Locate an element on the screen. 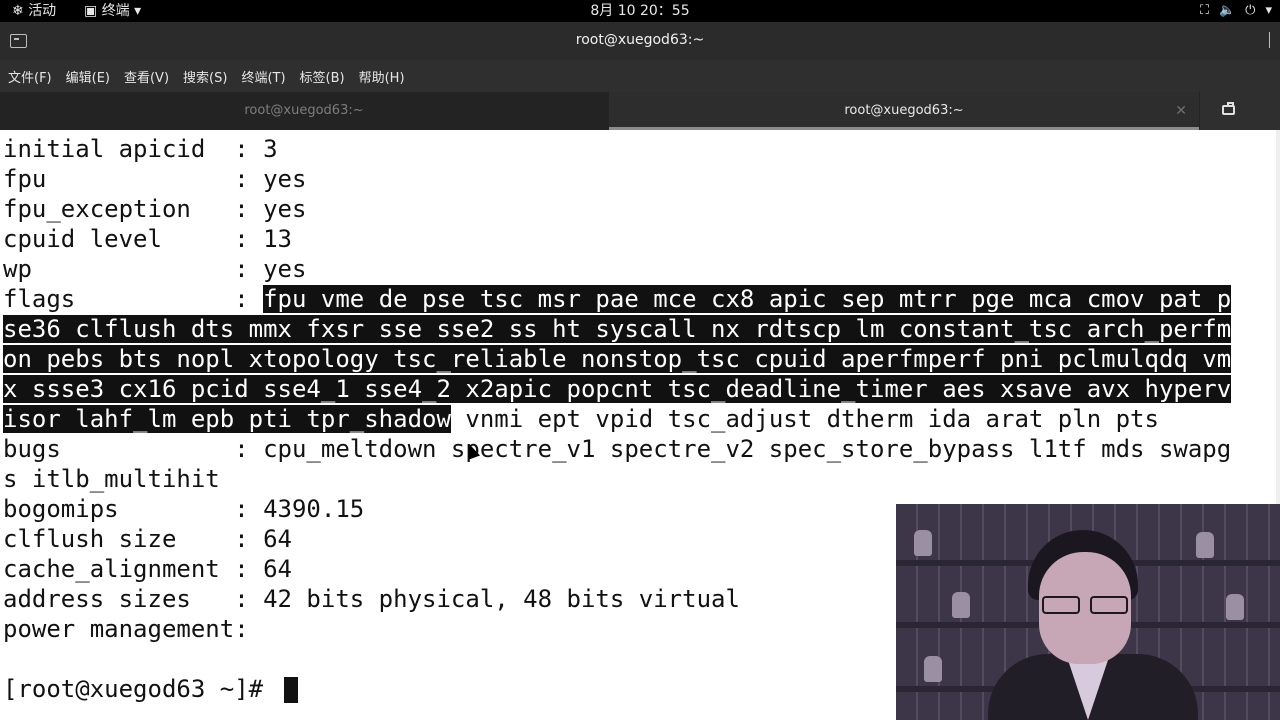  new-tab-button is located at coordinates (1240, 111).